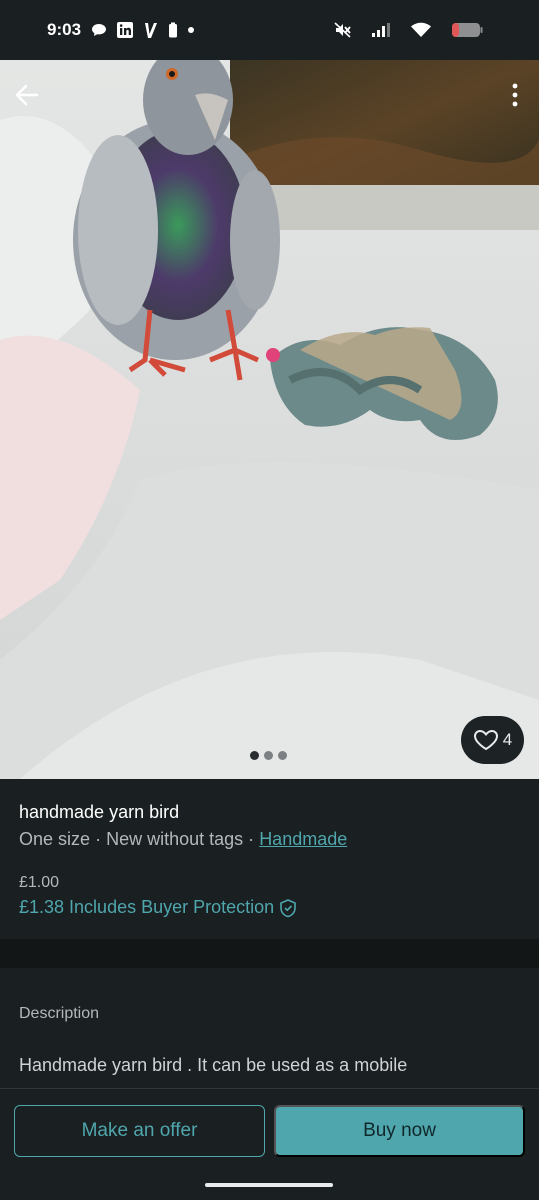 The width and height of the screenshot is (539, 1200). Describe the element at coordinates (507, 739) in the screenshot. I see `favourite-count: 4` at that location.